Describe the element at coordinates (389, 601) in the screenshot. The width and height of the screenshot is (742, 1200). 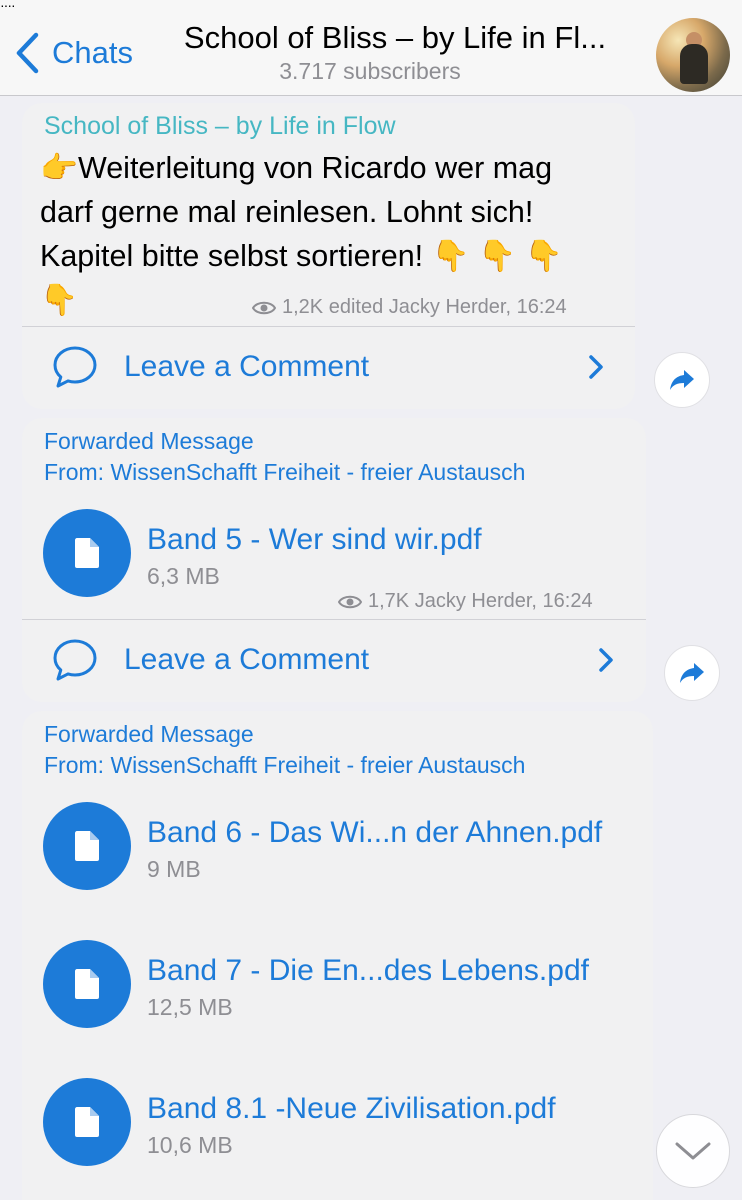
I see `view-count: 1,7K` at that location.